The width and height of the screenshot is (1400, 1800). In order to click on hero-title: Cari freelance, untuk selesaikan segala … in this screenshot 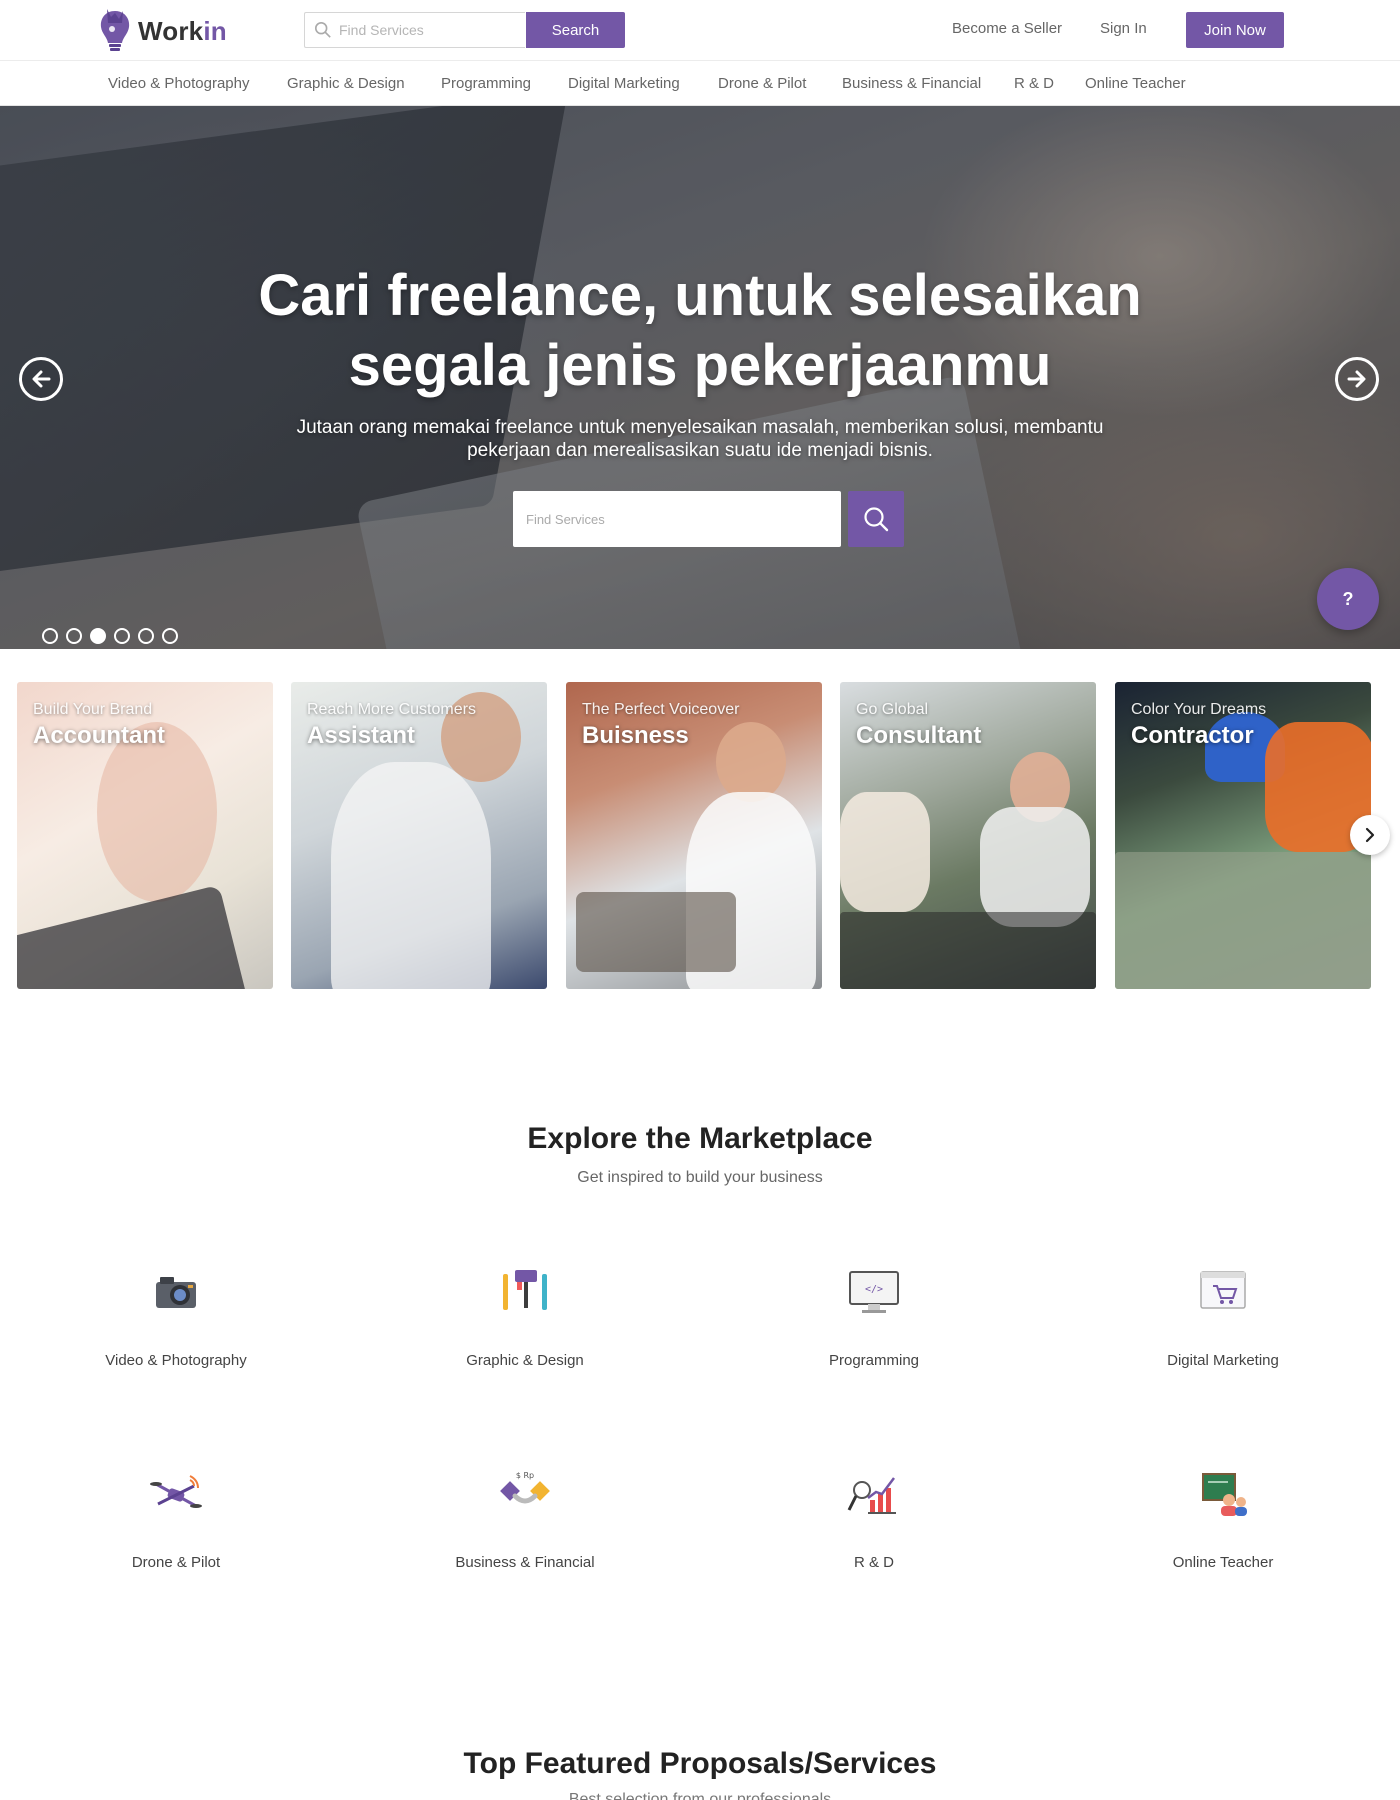, I will do `click(700, 331)`.